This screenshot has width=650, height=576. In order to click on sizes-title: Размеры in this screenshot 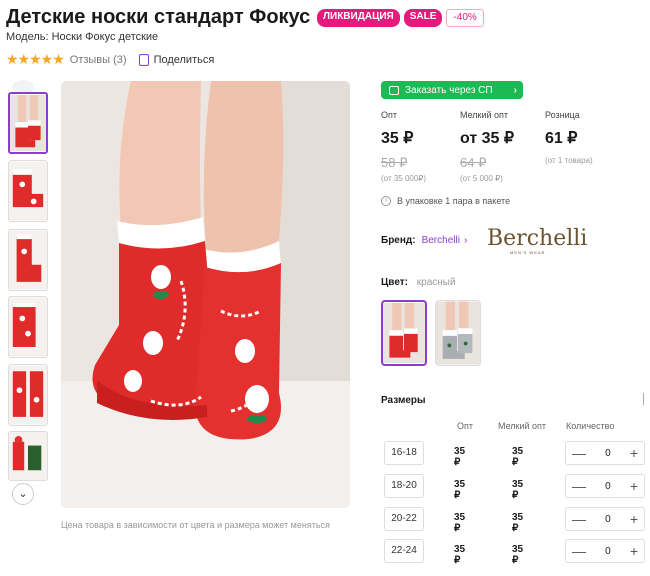, I will do `click(403, 400)`.